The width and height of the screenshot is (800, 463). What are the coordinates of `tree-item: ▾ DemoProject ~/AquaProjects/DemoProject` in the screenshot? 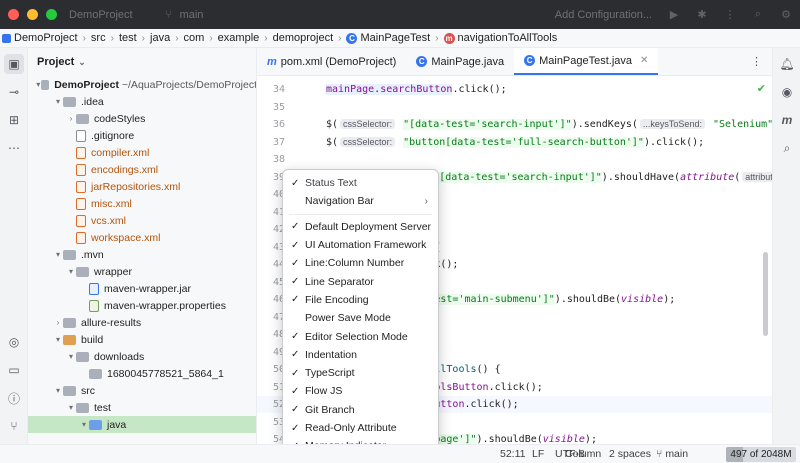 It's located at (142, 84).